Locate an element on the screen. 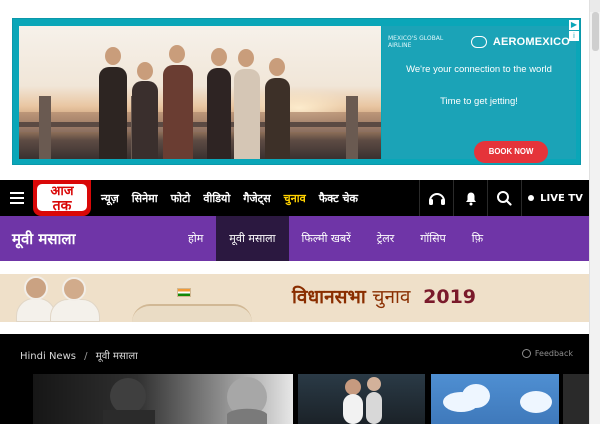 This screenshot has height=424, width=600. thumbnail-partial is located at coordinates (576, 399).